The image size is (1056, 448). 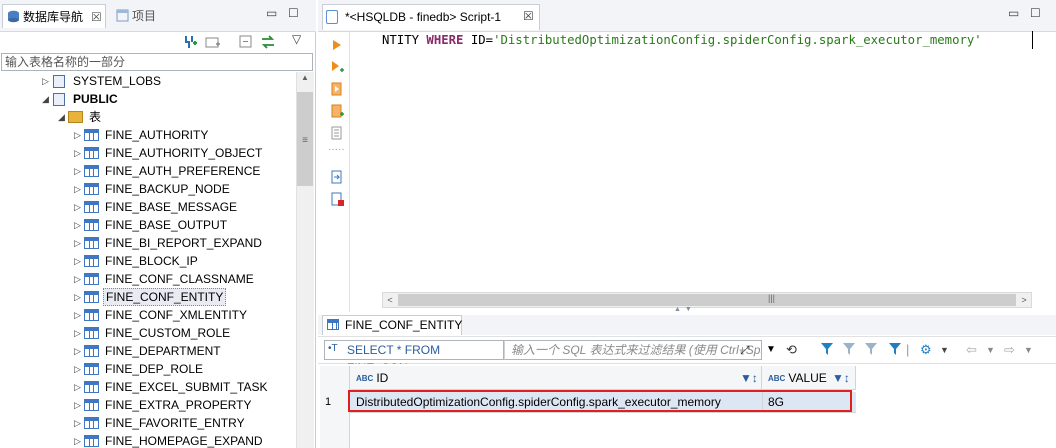 What do you see at coordinates (392, 325) in the screenshot?
I see `tab-results-fine-conf-entity: FINE_CONF_ENTITY` at bounding box center [392, 325].